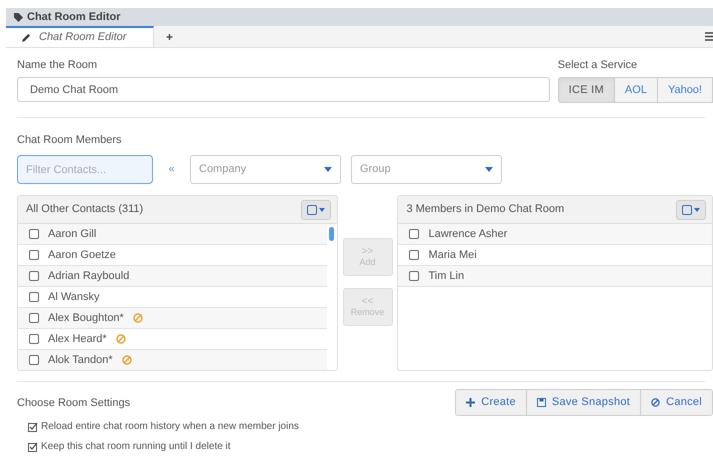 Image resolution: width=713 pixels, height=464 pixels. I want to click on scrollbar-thumb, so click(331, 234).